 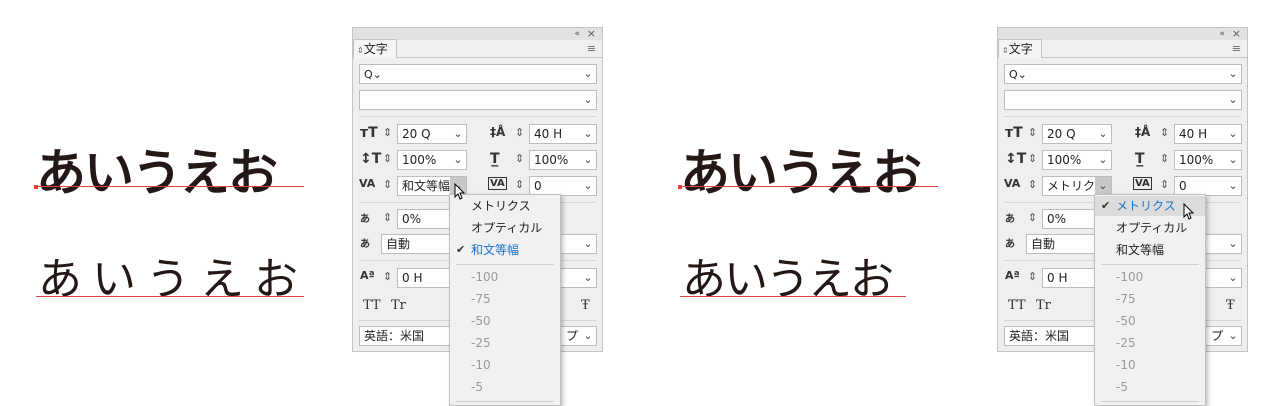 What do you see at coordinates (1077, 186) in the screenshot?
I see `kerning-field: メトリクス ⌄` at bounding box center [1077, 186].